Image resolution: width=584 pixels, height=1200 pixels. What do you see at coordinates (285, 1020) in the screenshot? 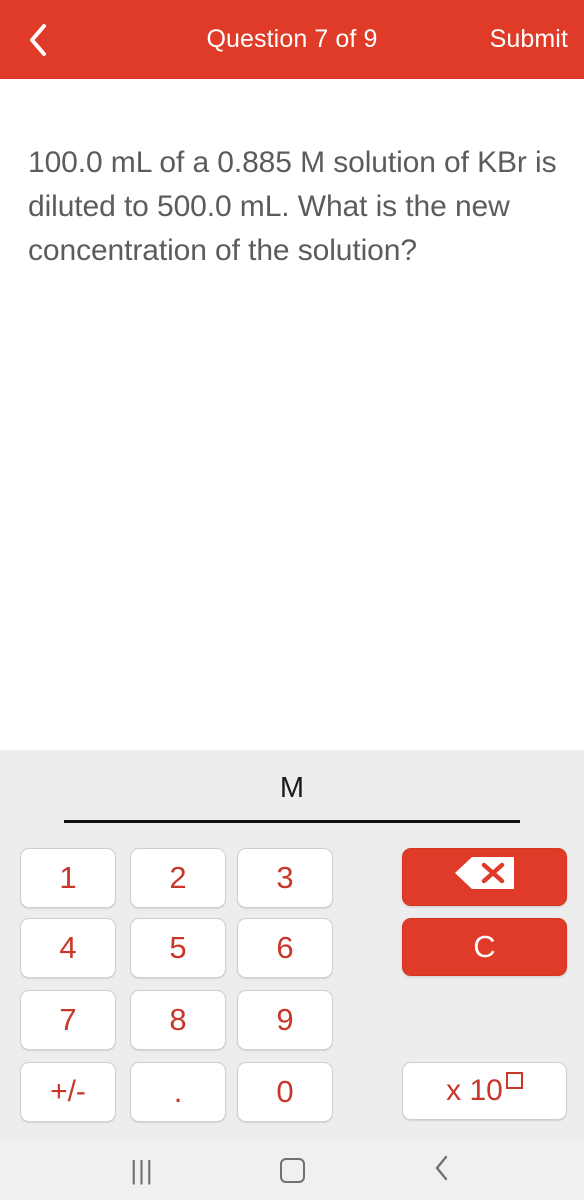
I see `key-9: 9` at bounding box center [285, 1020].